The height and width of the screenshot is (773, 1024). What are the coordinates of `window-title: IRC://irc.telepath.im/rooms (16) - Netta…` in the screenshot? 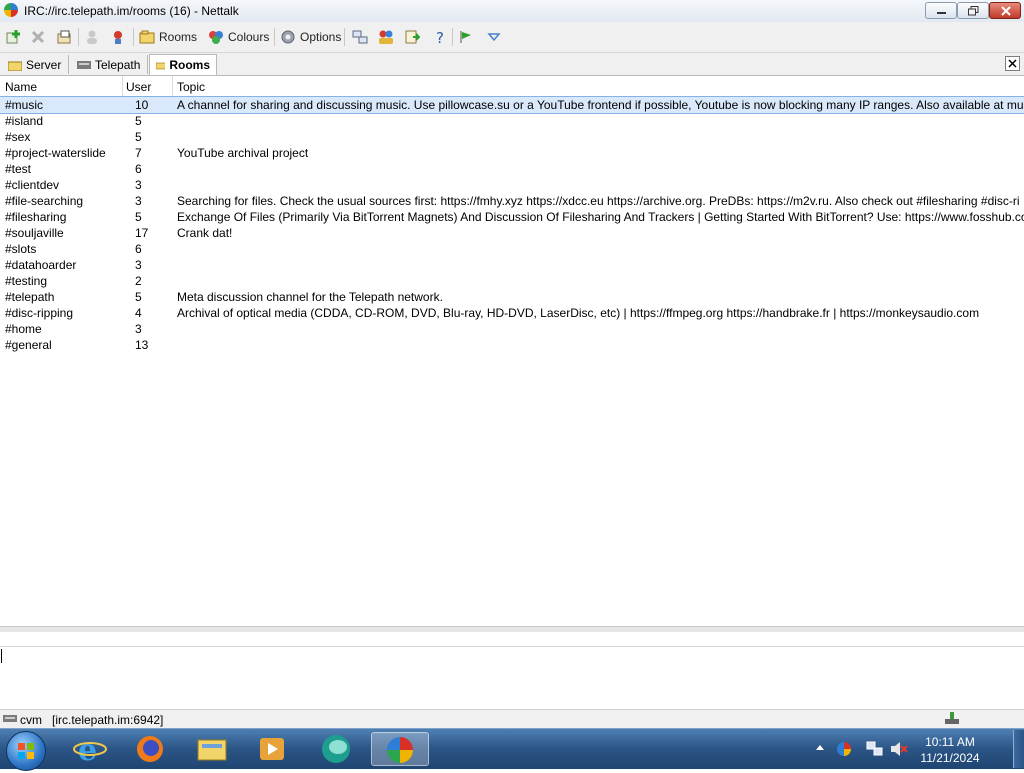 It's located at (131, 11).